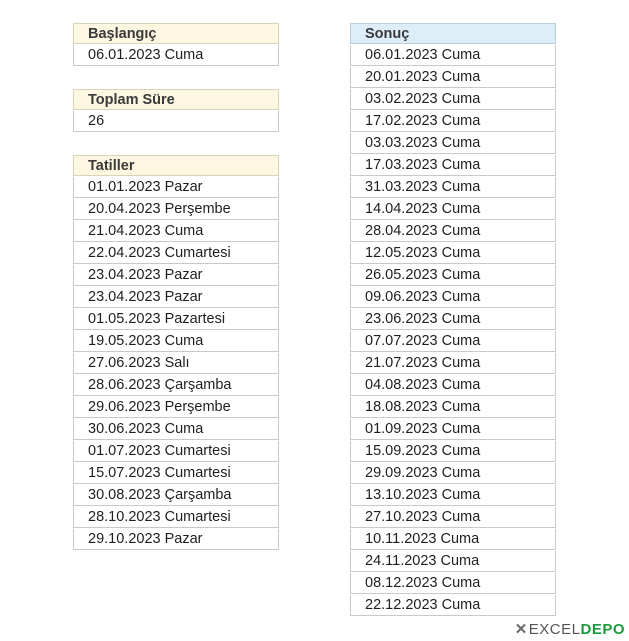 The height and width of the screenshot is (641, 629). What do you see at coordinates (453, 33) in the screenshot?
I see `result-header: Sonuç` at bounding box center [453, 33].